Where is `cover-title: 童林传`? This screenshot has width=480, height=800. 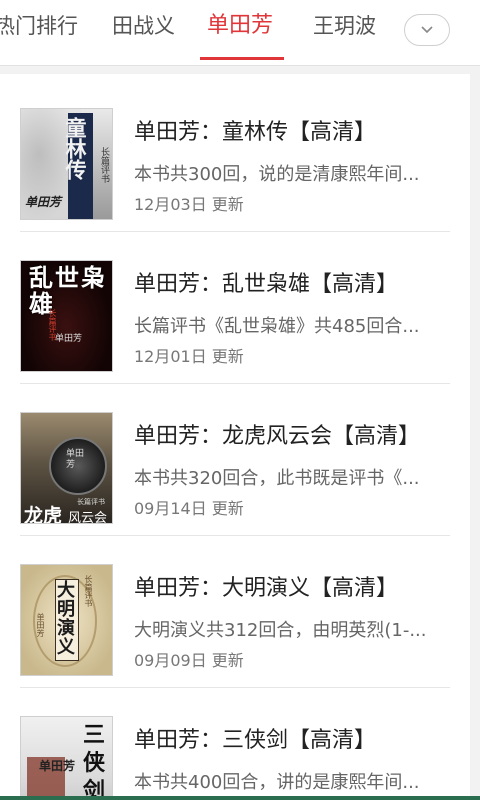
cover-title: 童林传 is located at coordinates (75, 148).